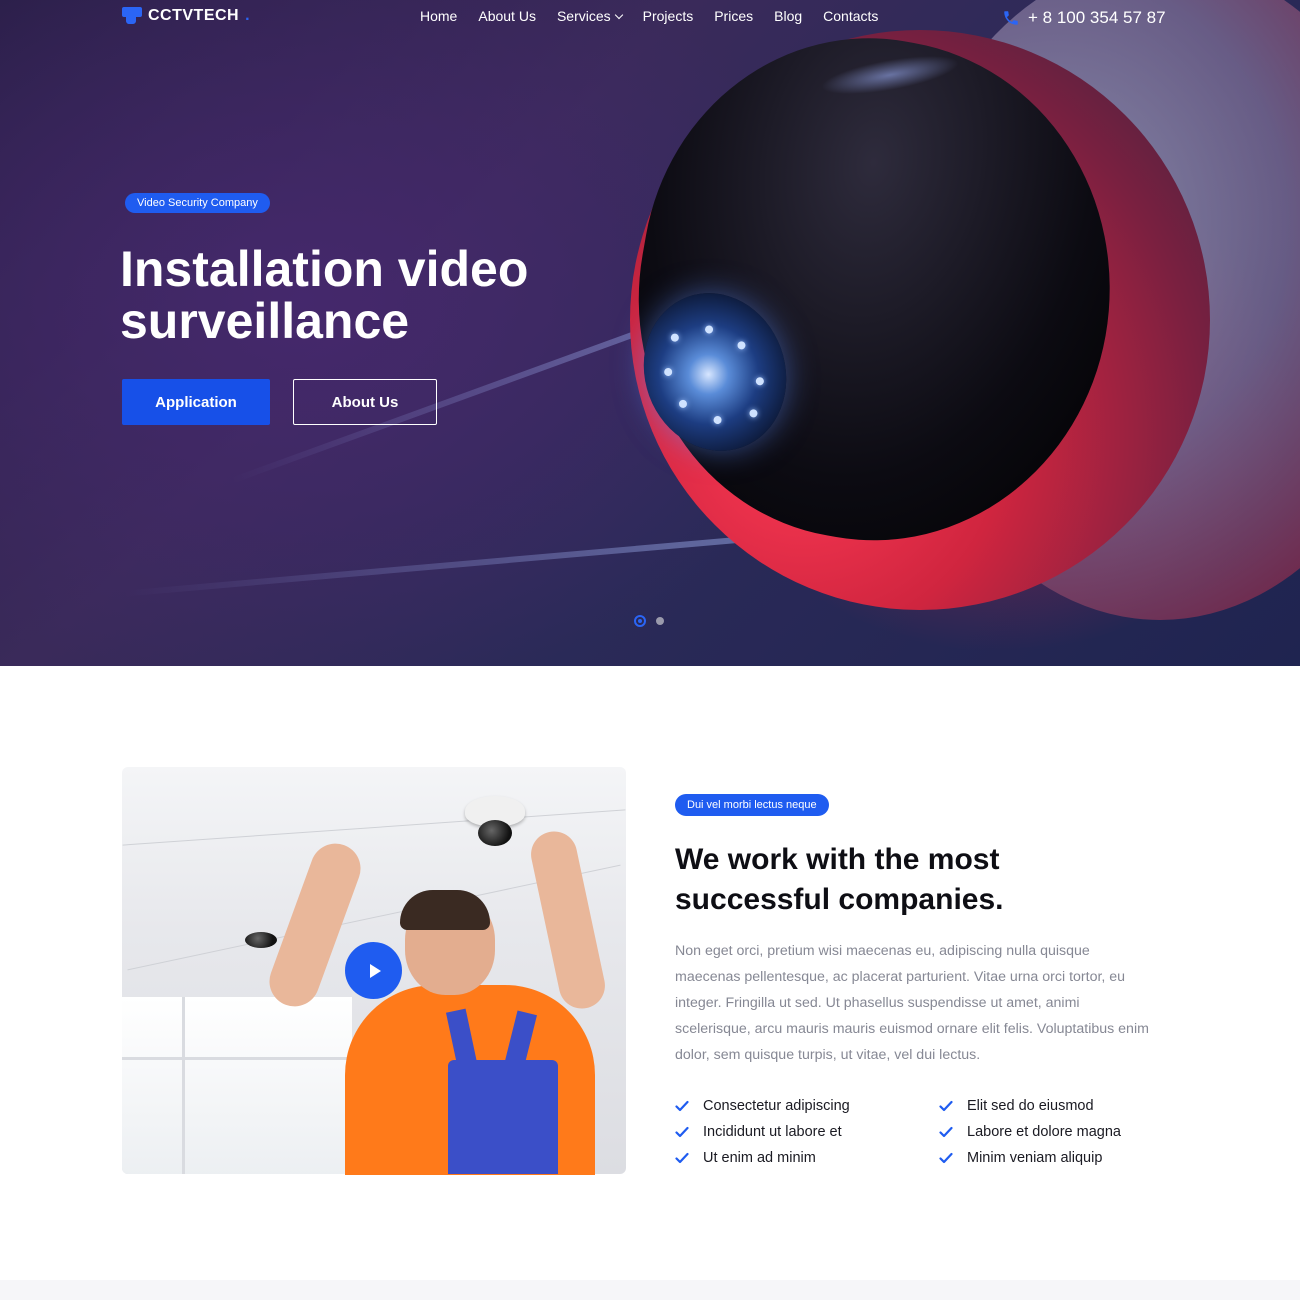 This screenshot has width=1300, height=1300. Describe the element at coordinates (660, 621) in the screenshot. I see `slide-dot` at that location.